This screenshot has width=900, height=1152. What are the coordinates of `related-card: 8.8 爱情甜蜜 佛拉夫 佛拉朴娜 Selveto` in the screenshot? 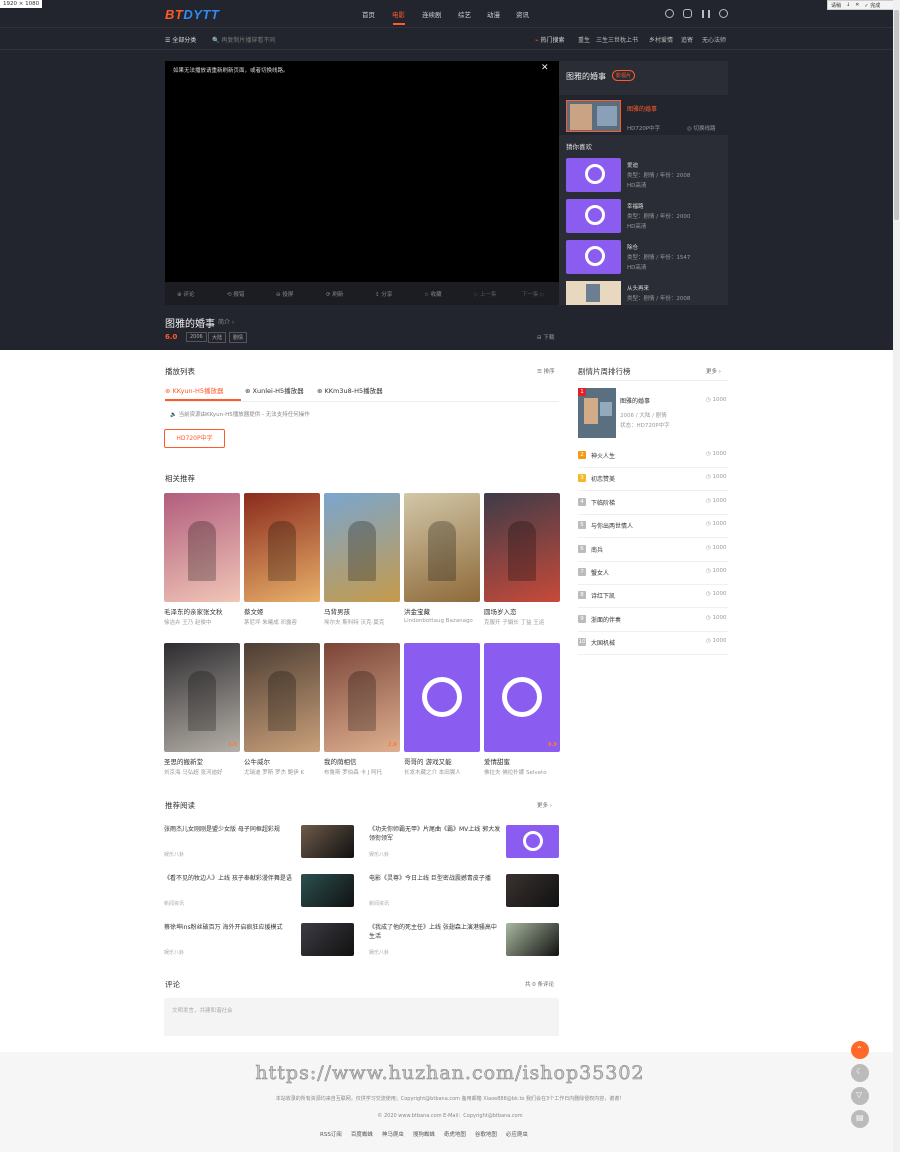 It's located at (522, 713).